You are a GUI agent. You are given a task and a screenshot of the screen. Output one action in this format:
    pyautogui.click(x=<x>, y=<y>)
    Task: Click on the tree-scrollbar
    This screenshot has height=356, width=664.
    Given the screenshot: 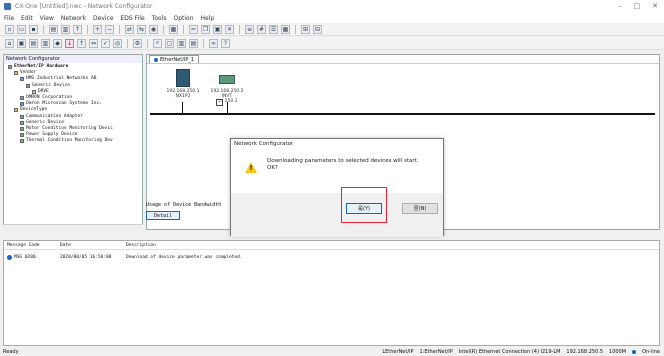 What is the action you would take?
    pyautogui.click(x=73, y=227)
    